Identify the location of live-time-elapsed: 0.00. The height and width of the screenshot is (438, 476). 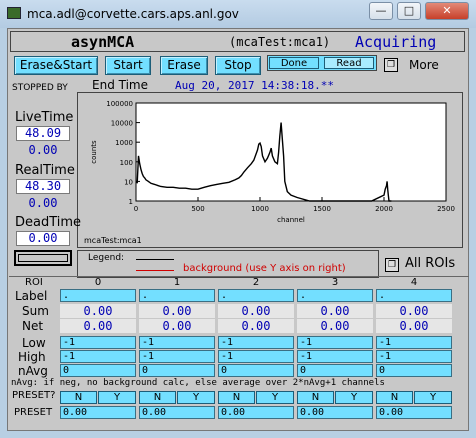
(43, 150).